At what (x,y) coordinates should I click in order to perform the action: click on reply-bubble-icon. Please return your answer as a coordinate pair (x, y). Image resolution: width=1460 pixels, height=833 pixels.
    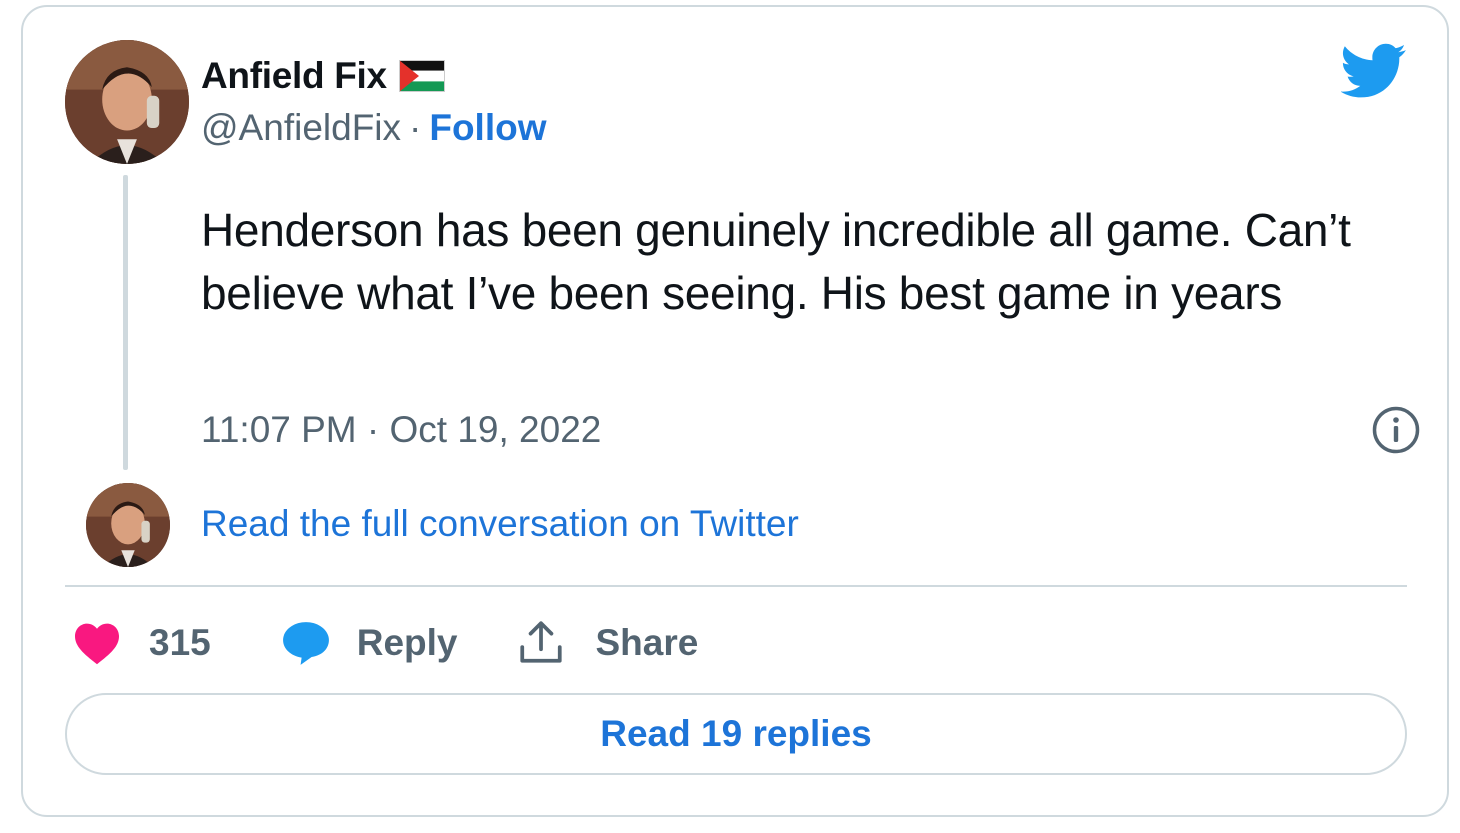
    Looking at the image, I should click on (305, 643).